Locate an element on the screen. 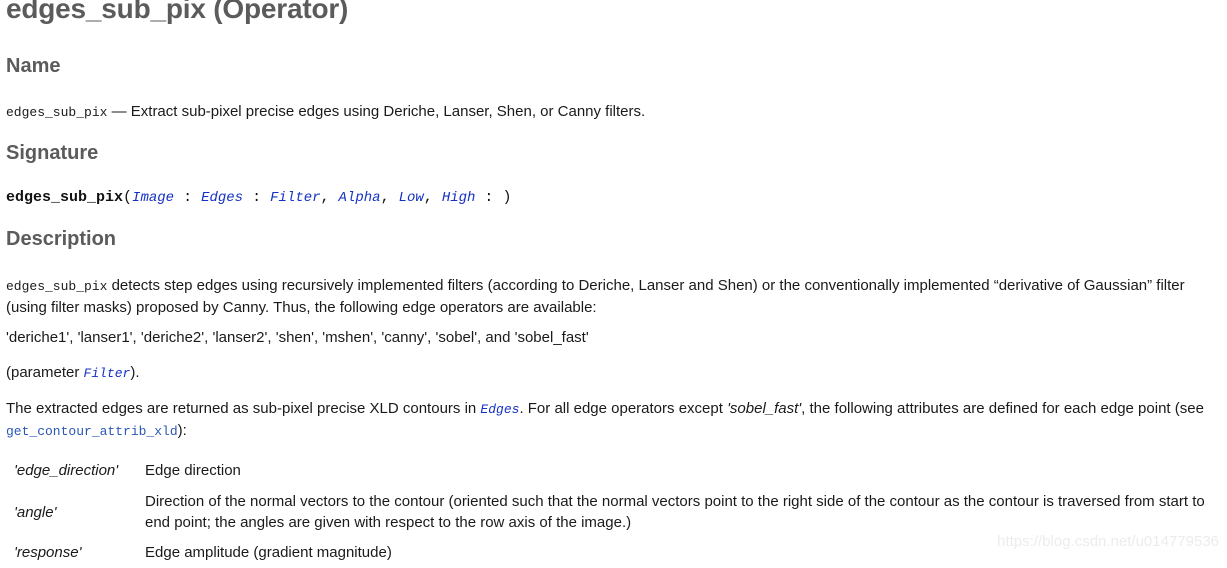 This screenshot has width=1227, height=568. signature-sep-2: , is located at coordinates (329, 197).